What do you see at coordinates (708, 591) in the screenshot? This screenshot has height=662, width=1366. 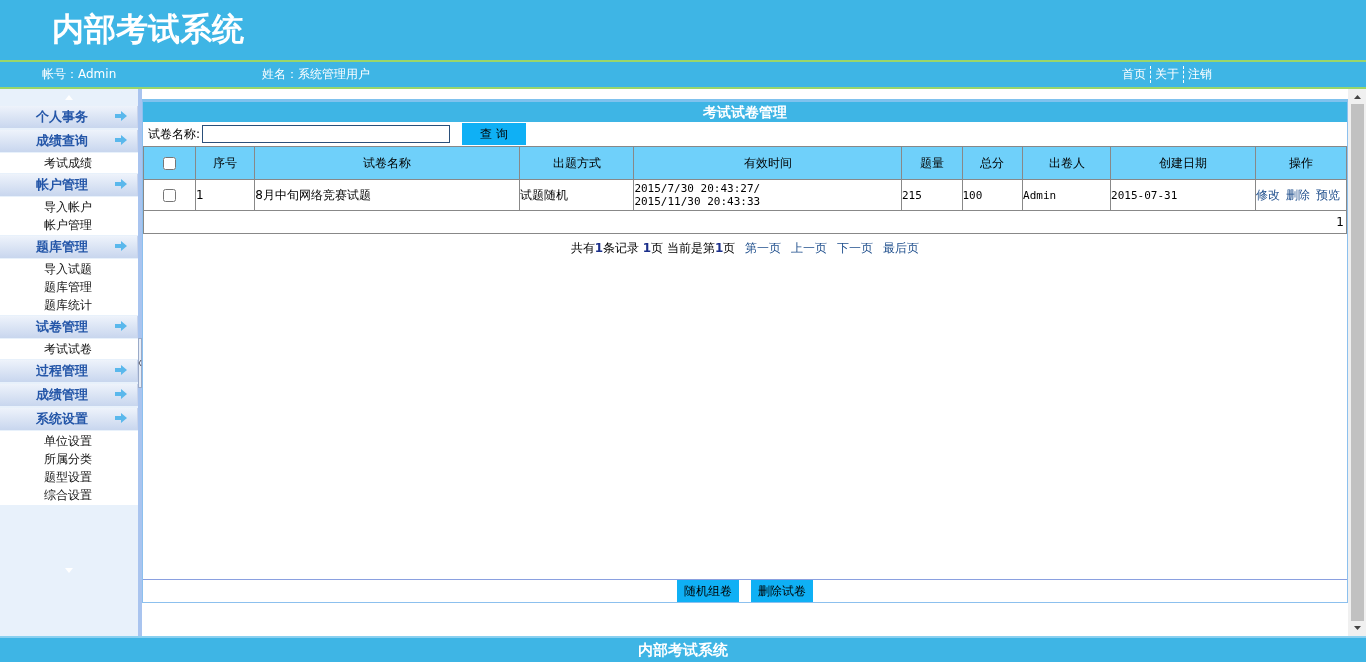 I see `action-button: 随机组卷` at bounding box center [708, 591].